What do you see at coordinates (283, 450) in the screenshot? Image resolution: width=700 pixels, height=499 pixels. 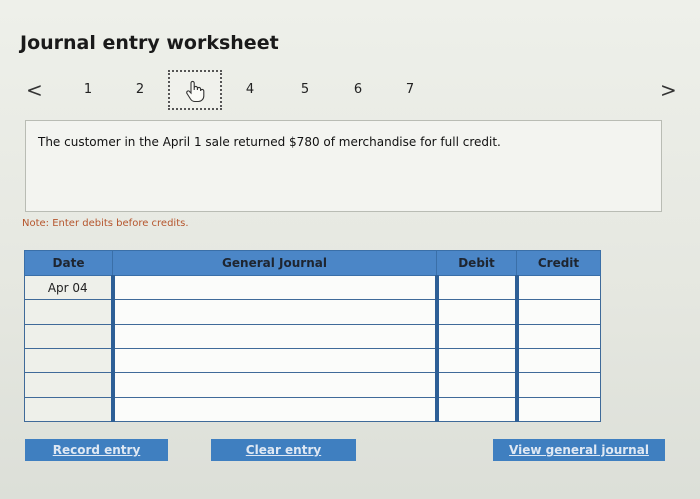 I see `clear-entry-button: Clear entry` at bounding box center [283, 450].